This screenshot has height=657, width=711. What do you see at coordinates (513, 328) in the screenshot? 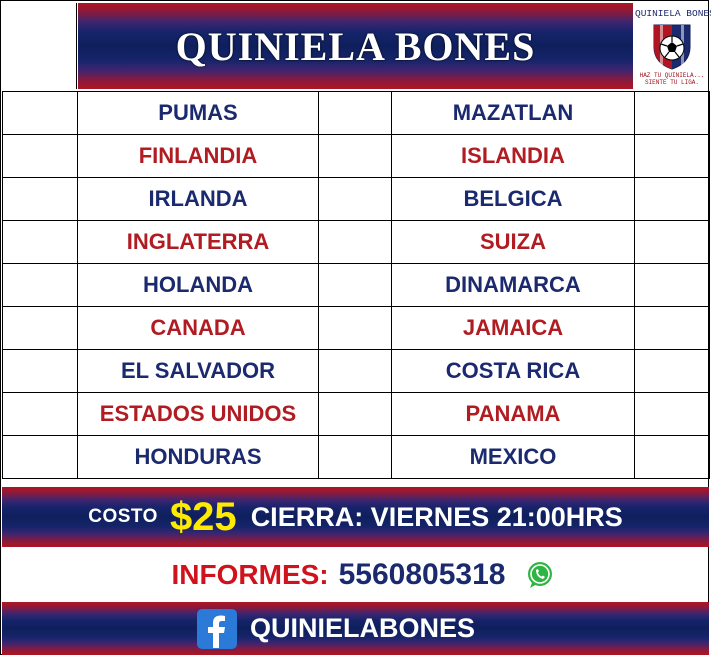
I see `away-team: JAMAICA` at bounding box center [513, 328].